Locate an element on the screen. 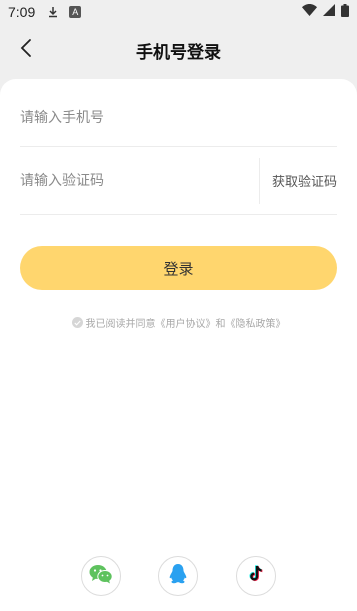 The width and height of the screenshot is (357, 611). douyin-icon is located at coordinates (256, 576).